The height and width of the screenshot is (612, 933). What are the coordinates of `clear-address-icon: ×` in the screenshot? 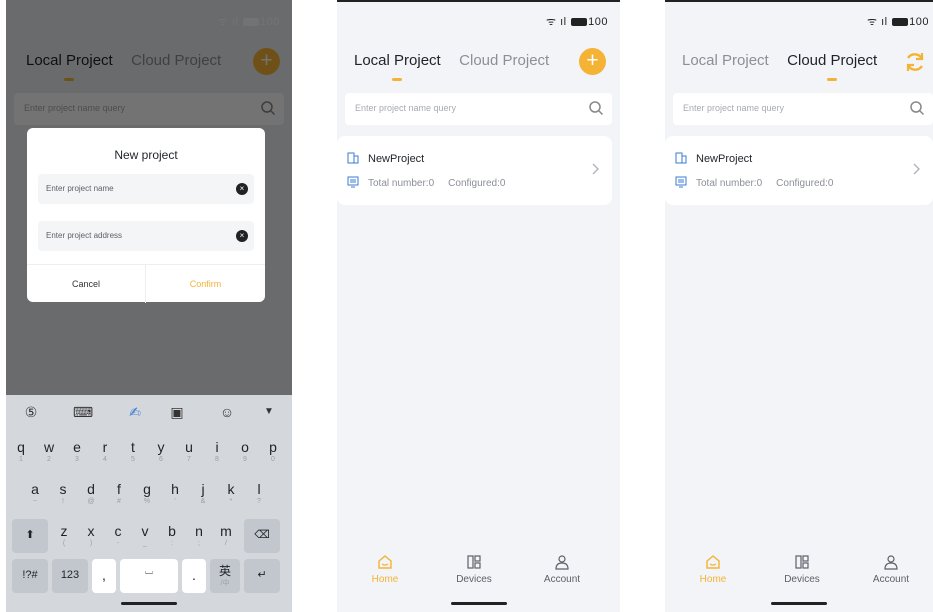 It's located at (242, 236).